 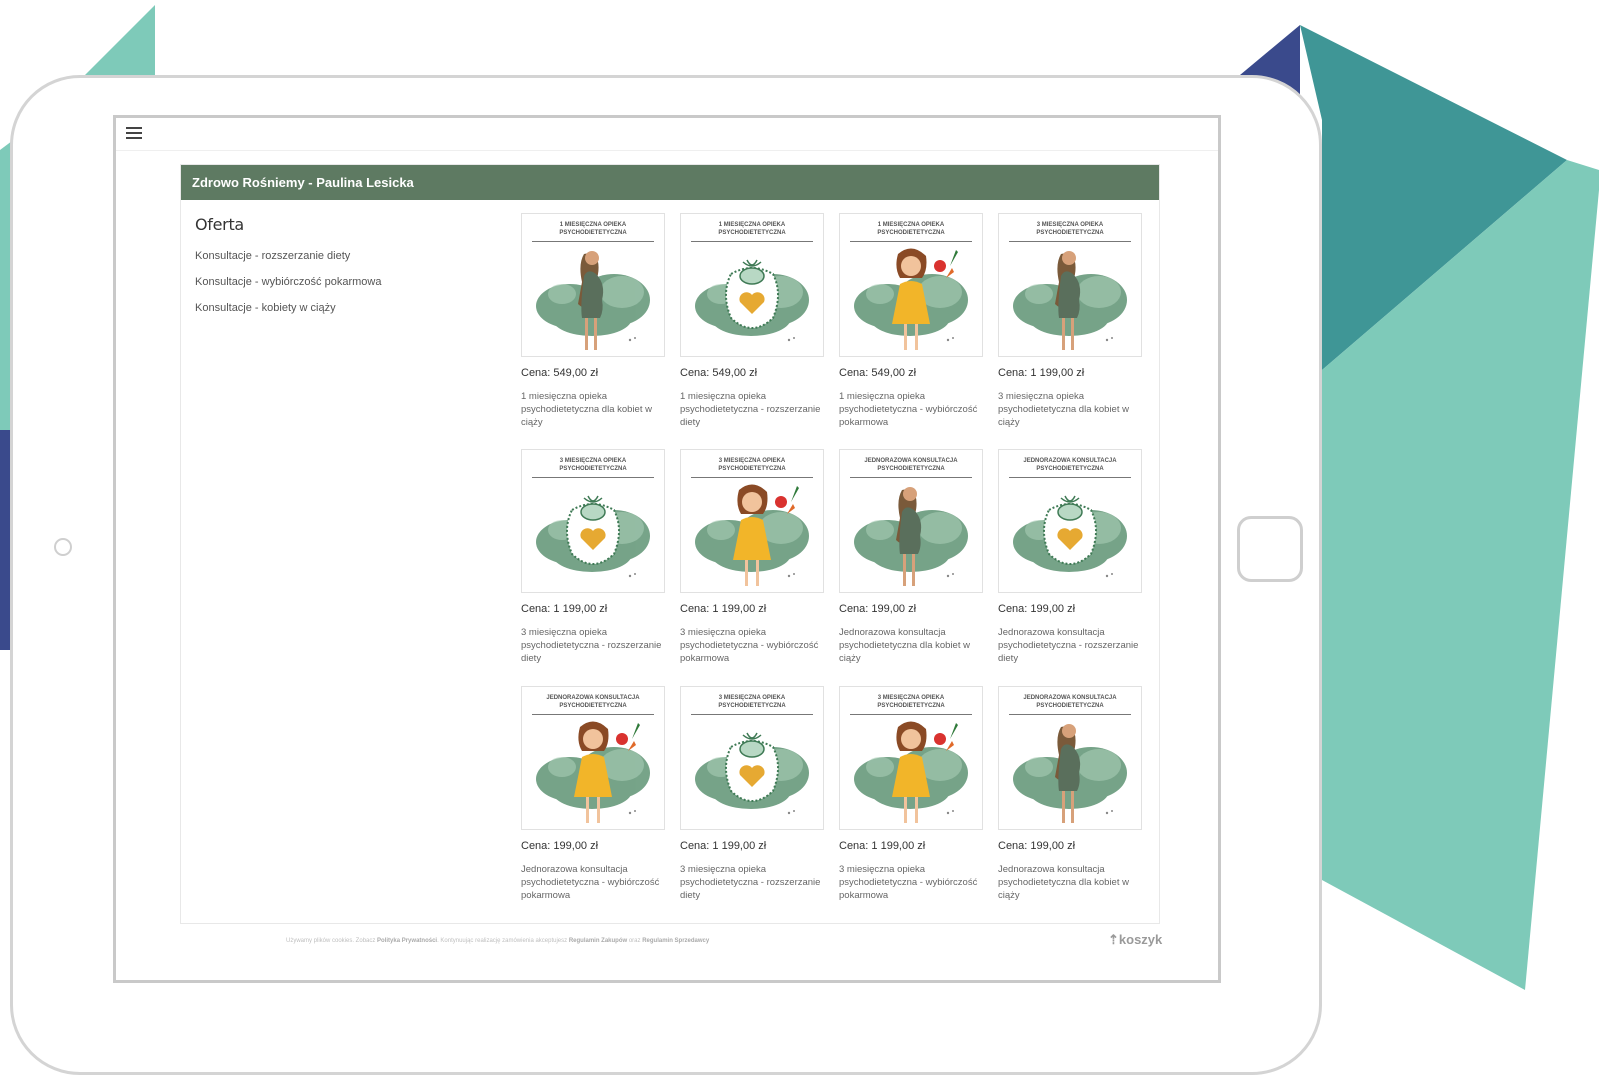 I want to click on cookie-text: Używamy plików cookies. Zobacz, so click(x=331, y=941).